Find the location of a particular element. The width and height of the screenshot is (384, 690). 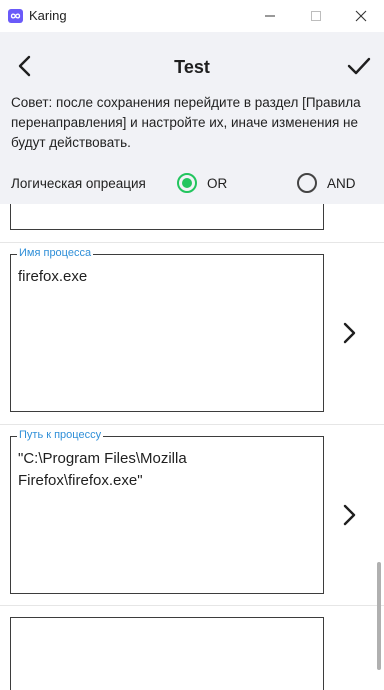

app-logo-icon is located at coordinates (15, 16).